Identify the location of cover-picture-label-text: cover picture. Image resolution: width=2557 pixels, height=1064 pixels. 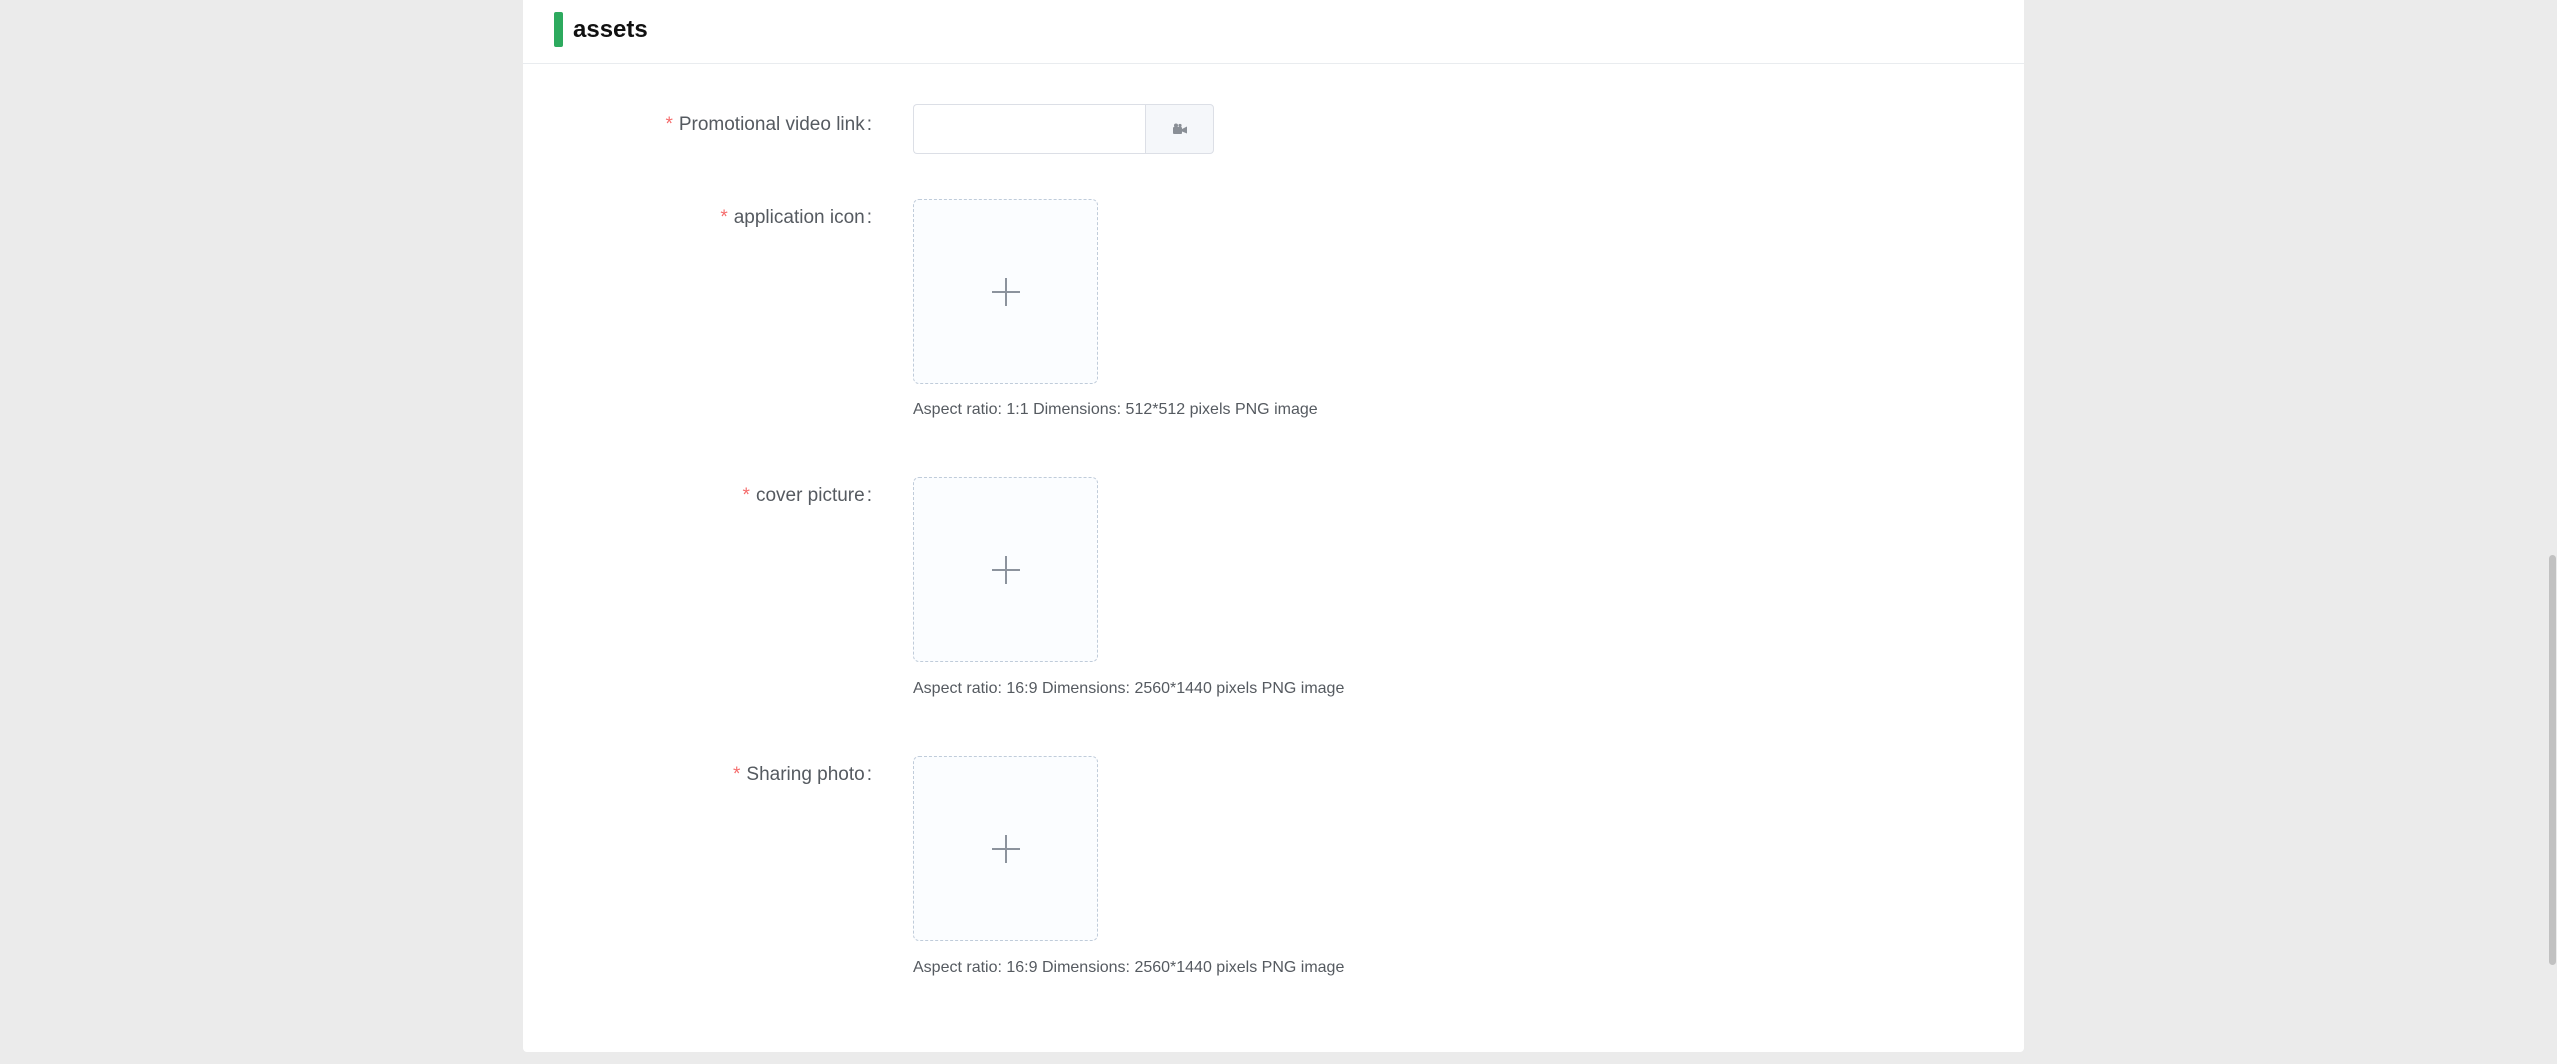
(810, 495).